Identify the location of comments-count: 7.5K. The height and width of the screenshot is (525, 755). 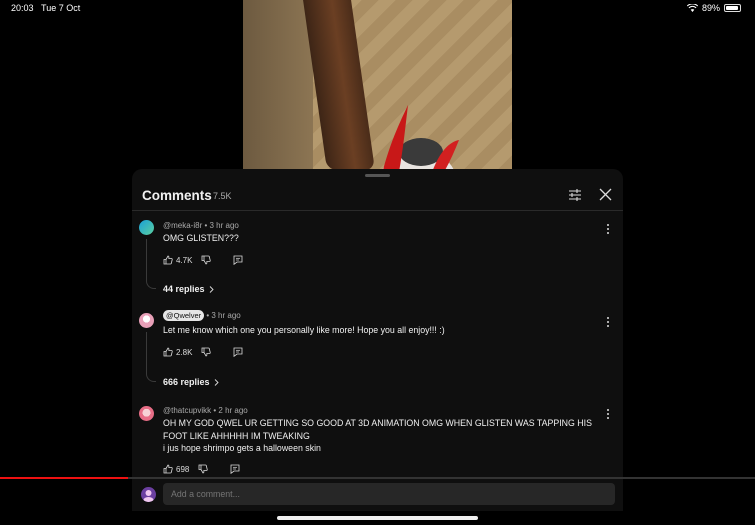
(222, 196).